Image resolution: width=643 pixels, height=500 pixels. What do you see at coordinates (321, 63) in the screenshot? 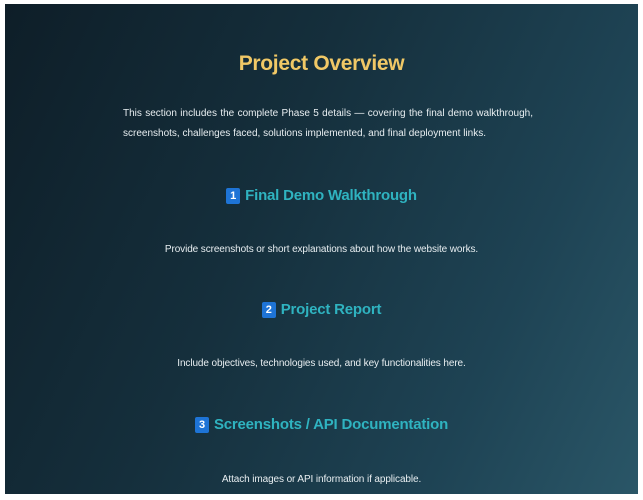
I see `page-title: Project Overview` at bounding box center [321, 63].